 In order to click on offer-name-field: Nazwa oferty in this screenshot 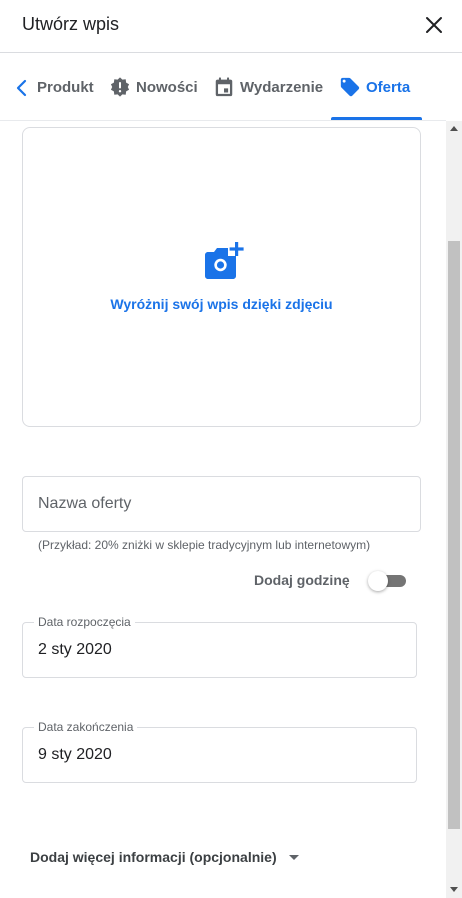, I will do `click(221, 504)`.